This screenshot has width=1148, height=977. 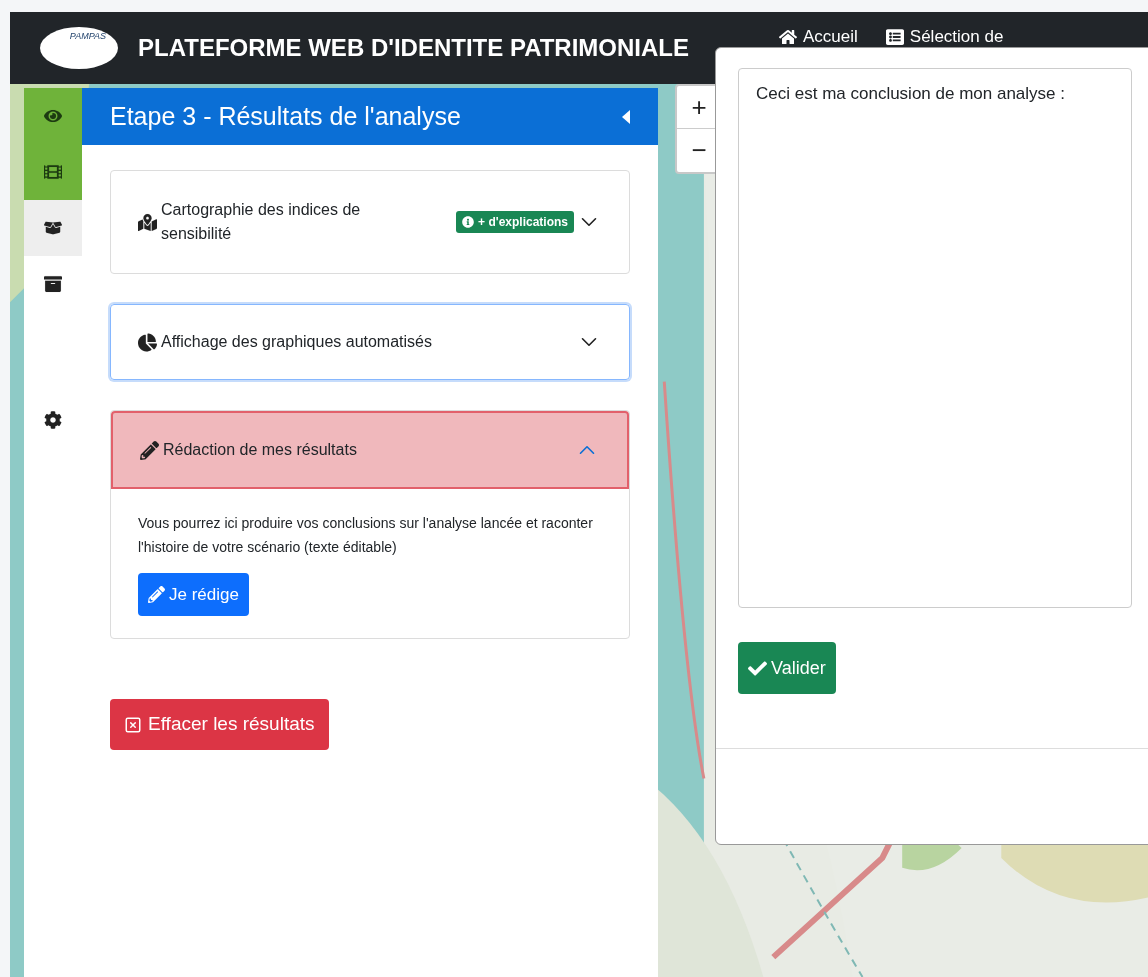 I want to click on list-icon, so click(x=894, y=36).